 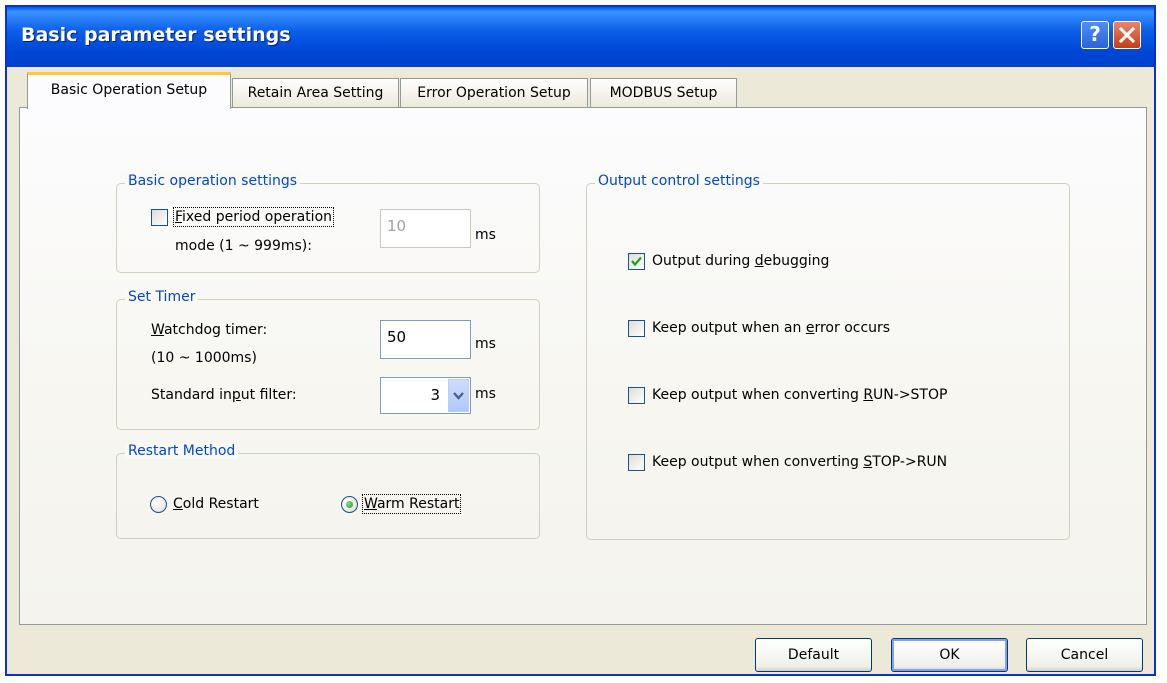 I want to click on set-timer-legend: Set Timer, so click(x=162, y=297).